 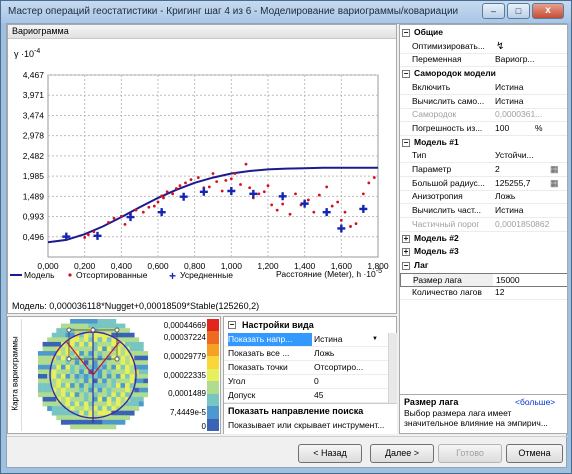 What do you see at coordinates (483, 225) in the screenshot?
I see `property-row-partsill: Частичный порог 0,0001850862` at bounding box center [483, 225].